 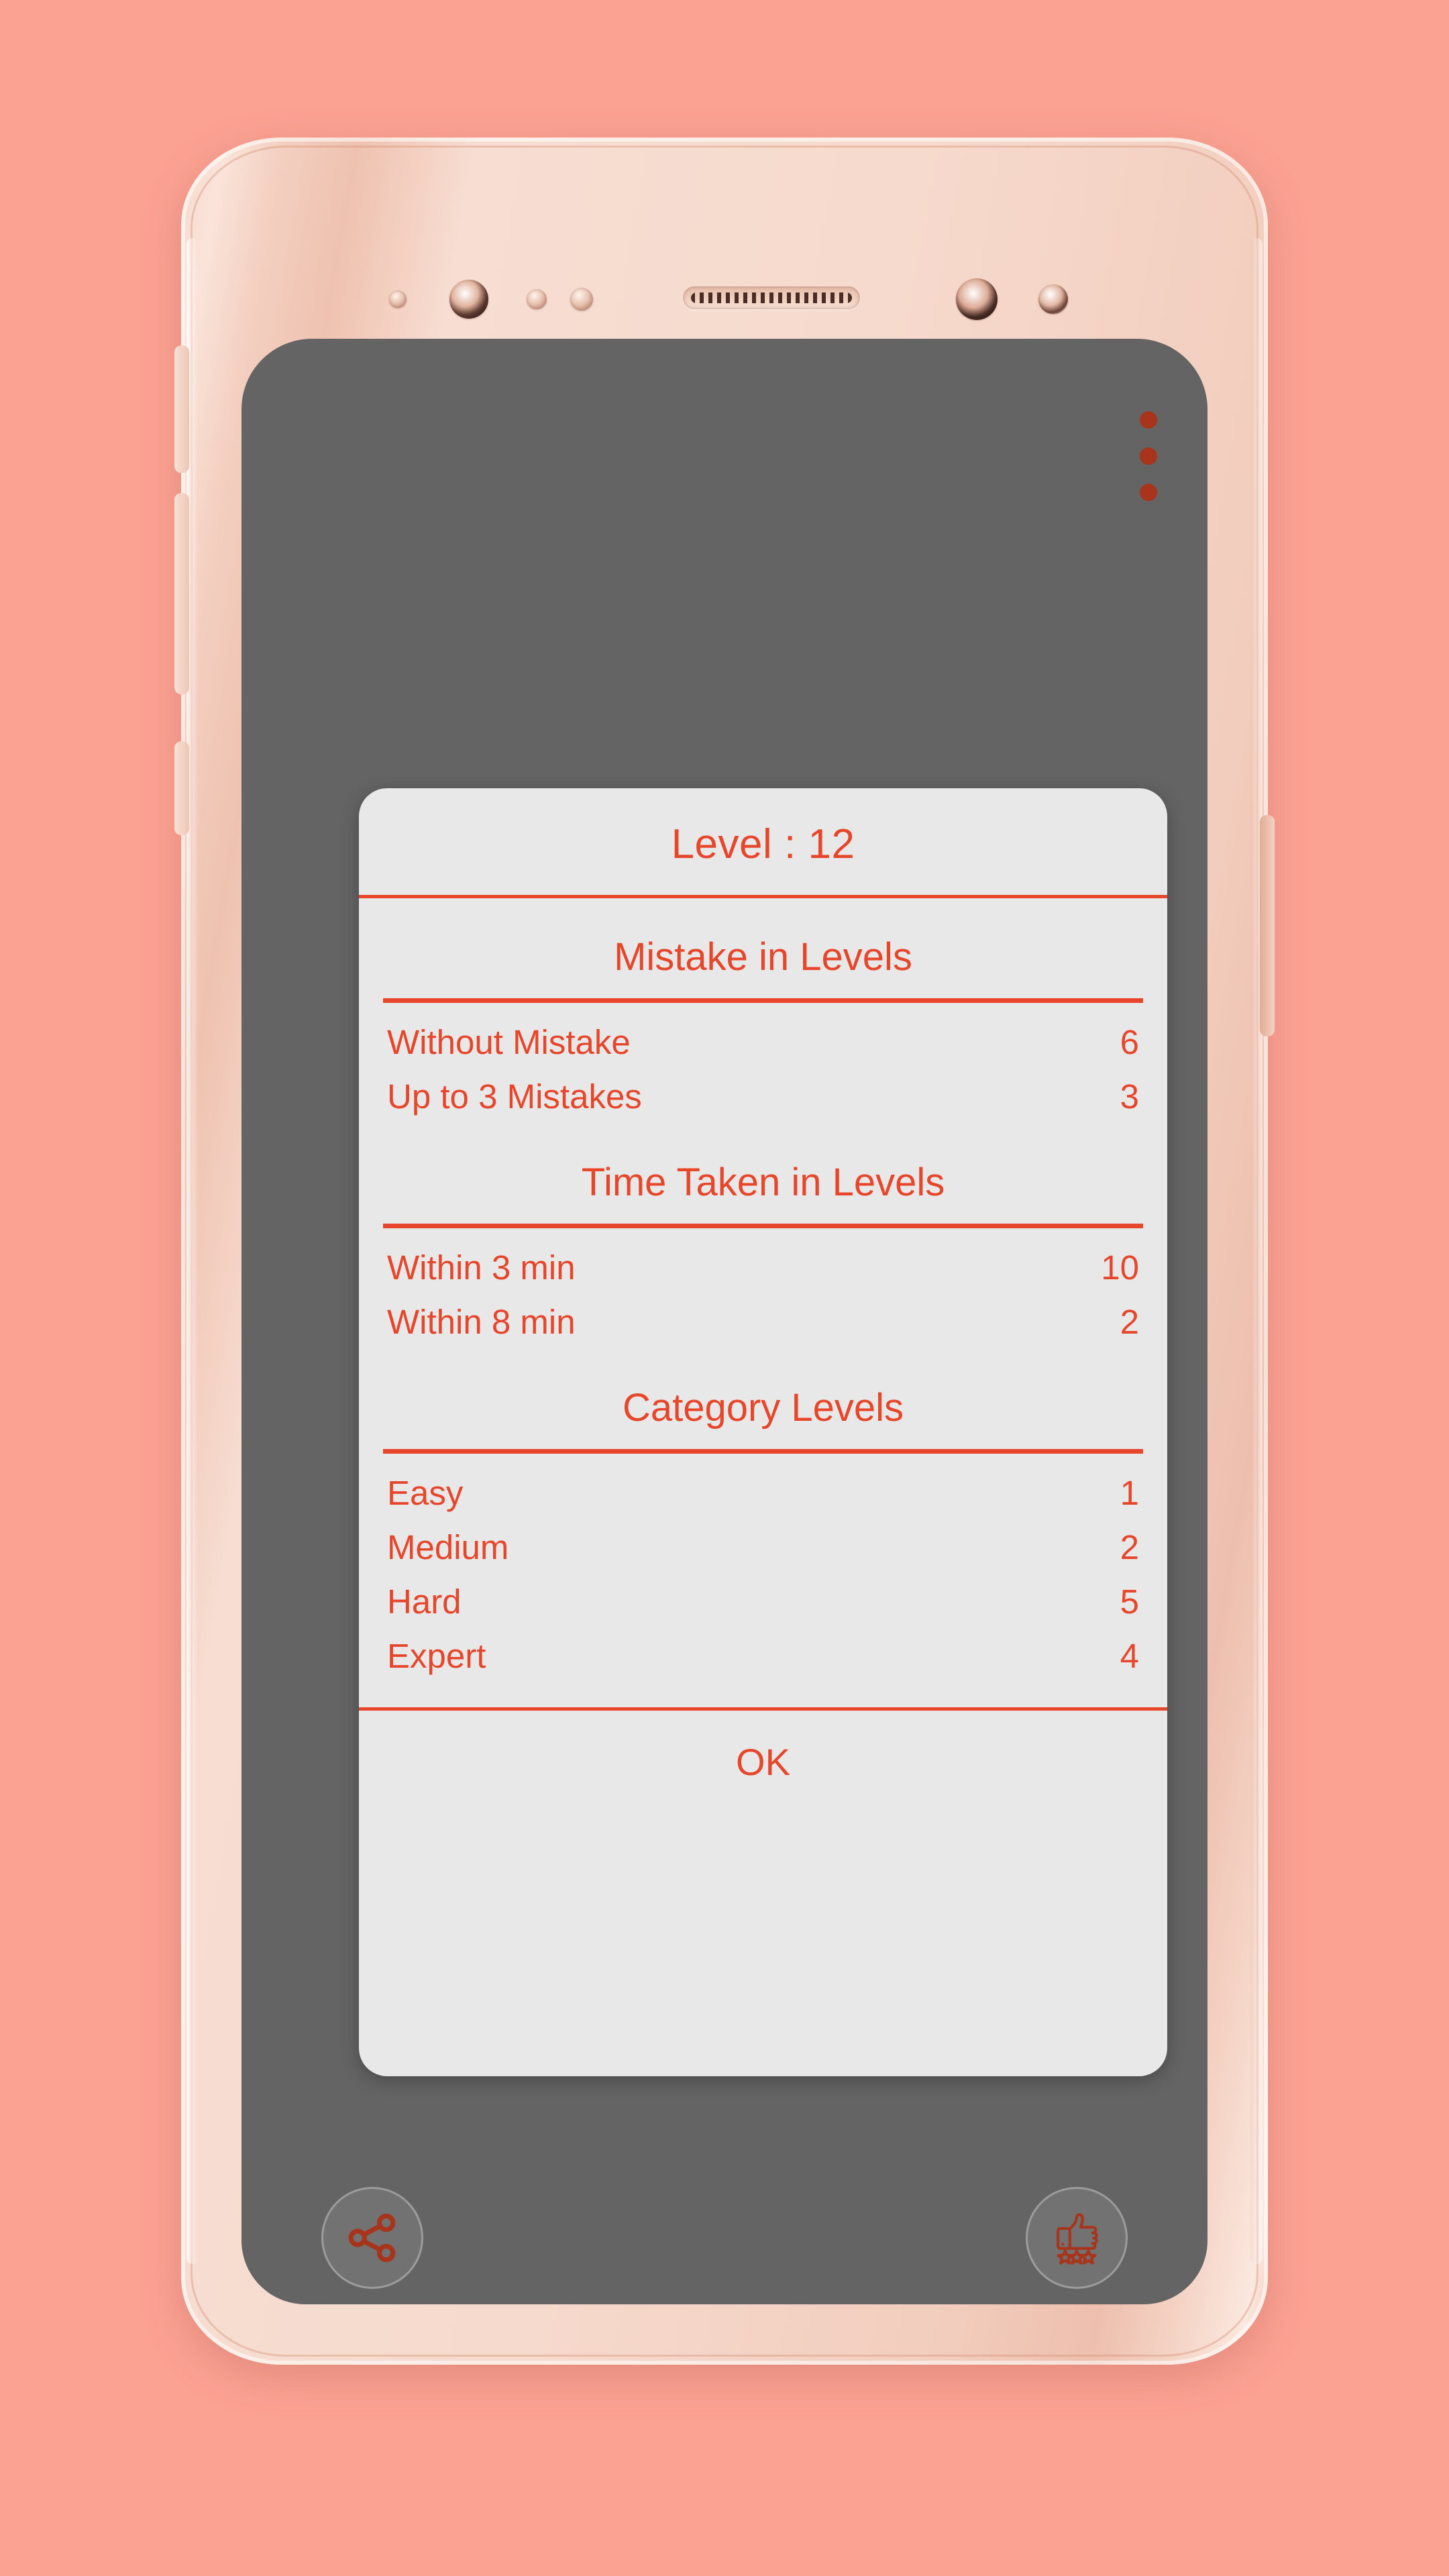 I want to click on top-bezel, so click(x=724, y=238).